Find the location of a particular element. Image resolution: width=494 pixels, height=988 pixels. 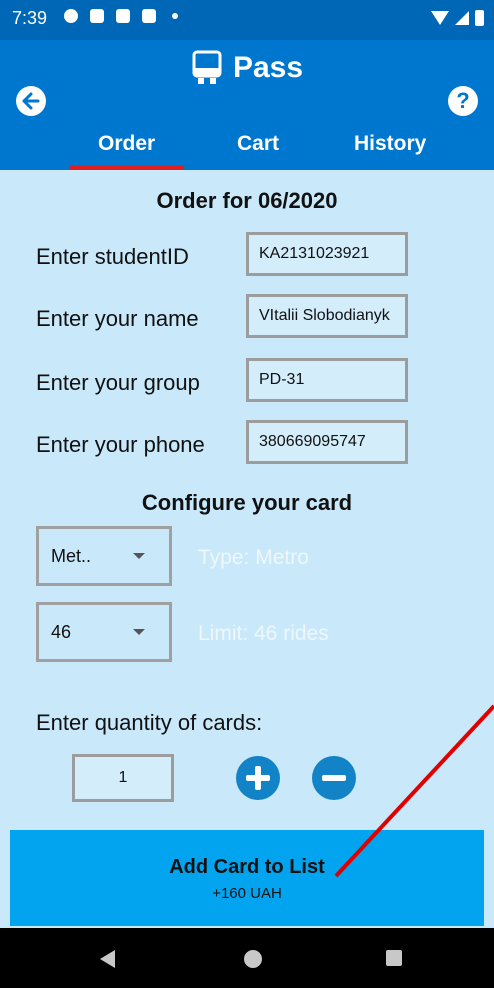

sd-card-icon is located at coordinates (149, 16).